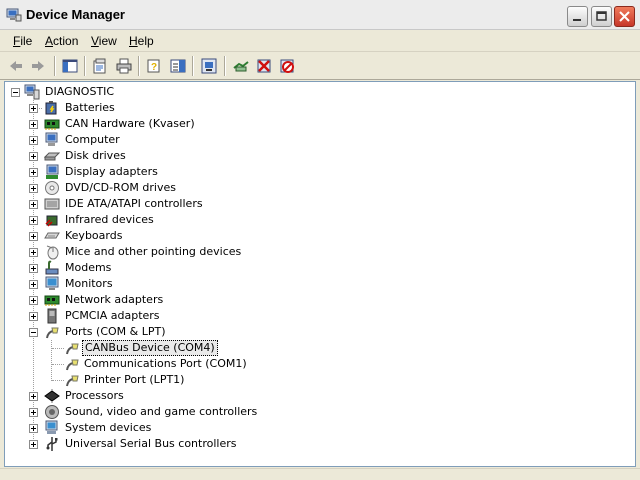 The height and width of the screenshot is (480, 640). I want to click on status-bar, so click(320, 474).